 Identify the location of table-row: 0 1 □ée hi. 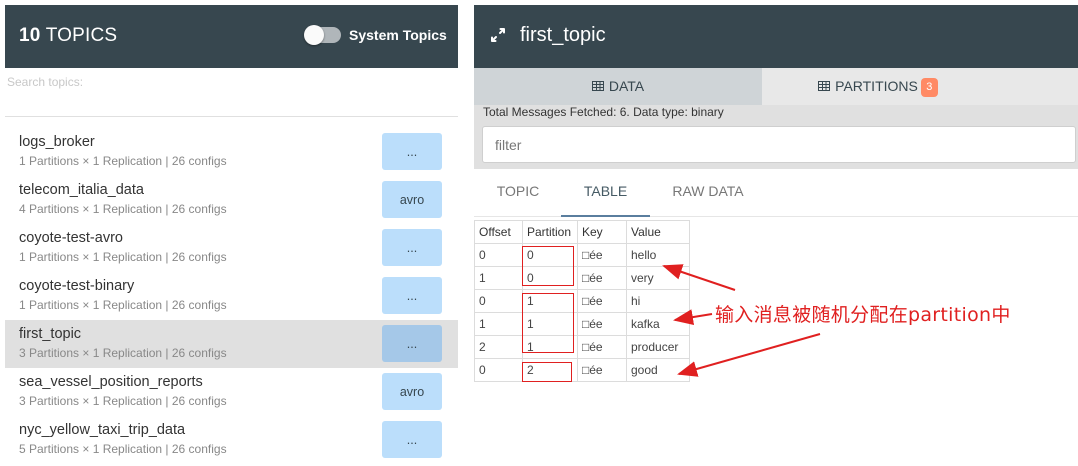
(582, 301).